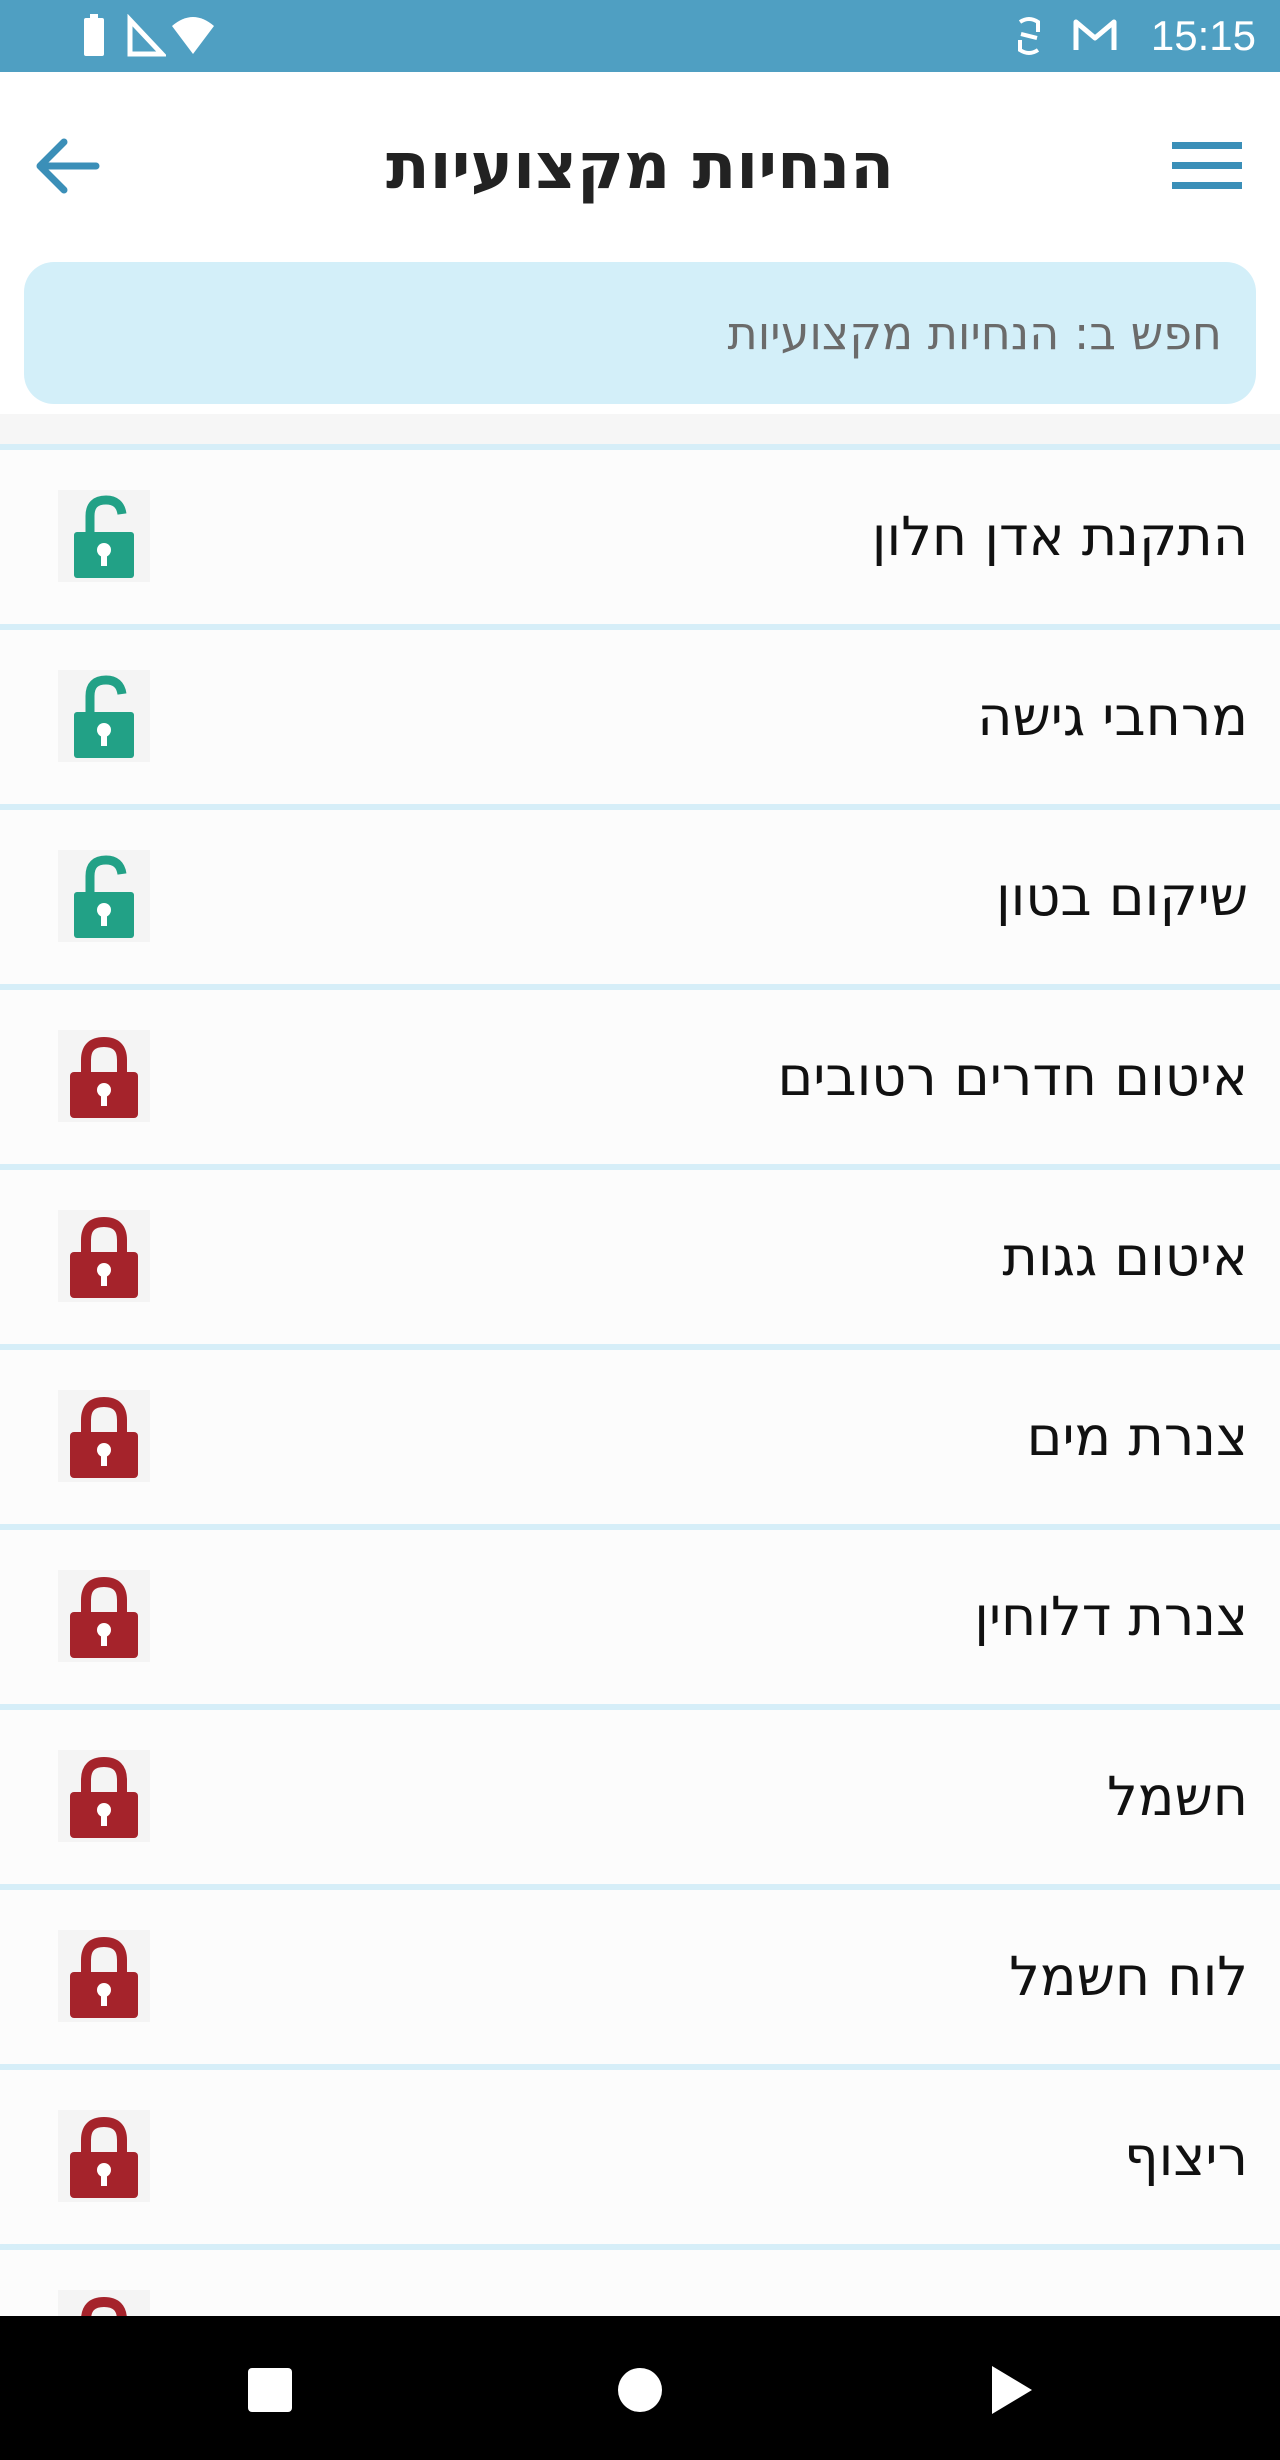 The image size is (1280, 2460). Describe the element at coordinates (1186, 2156) in the screenshot. I see `list-item-label: ריצוף` at that location.